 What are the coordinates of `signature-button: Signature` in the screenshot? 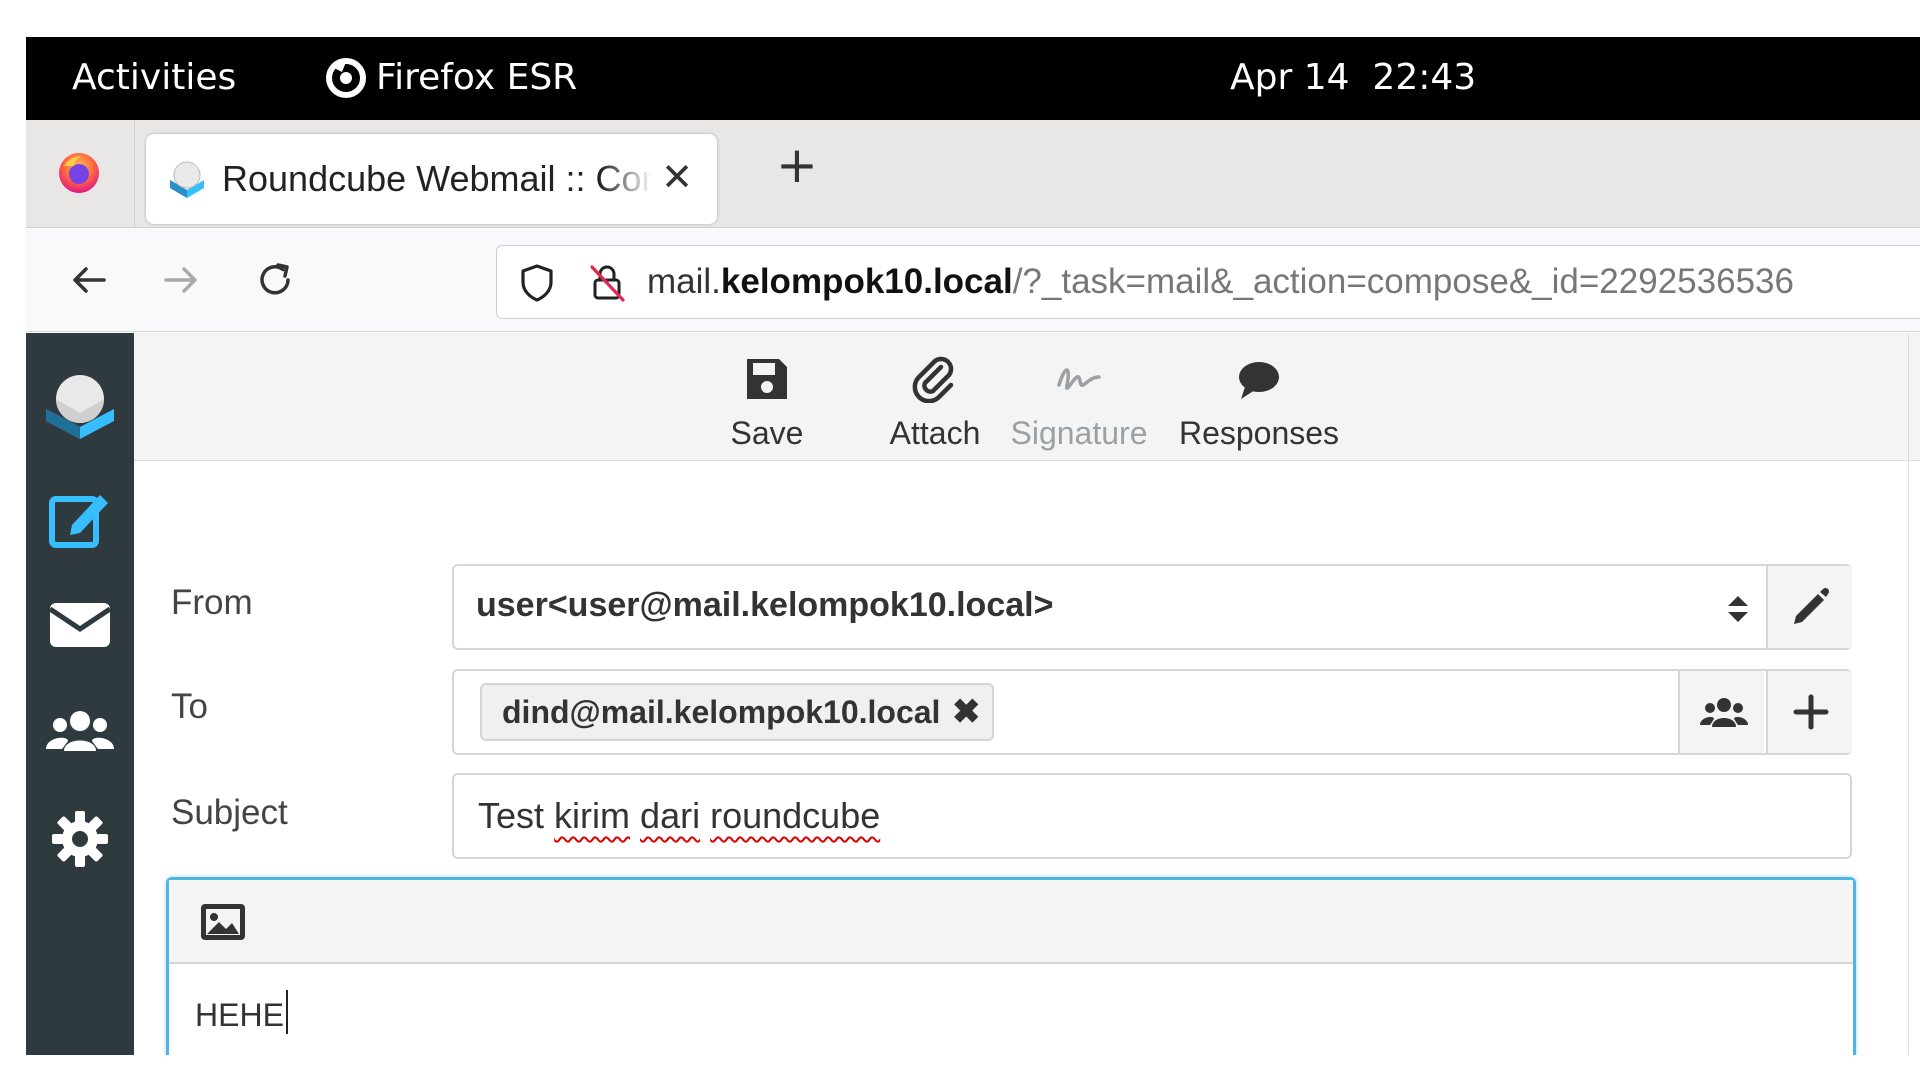 It's located at (1079, 403).